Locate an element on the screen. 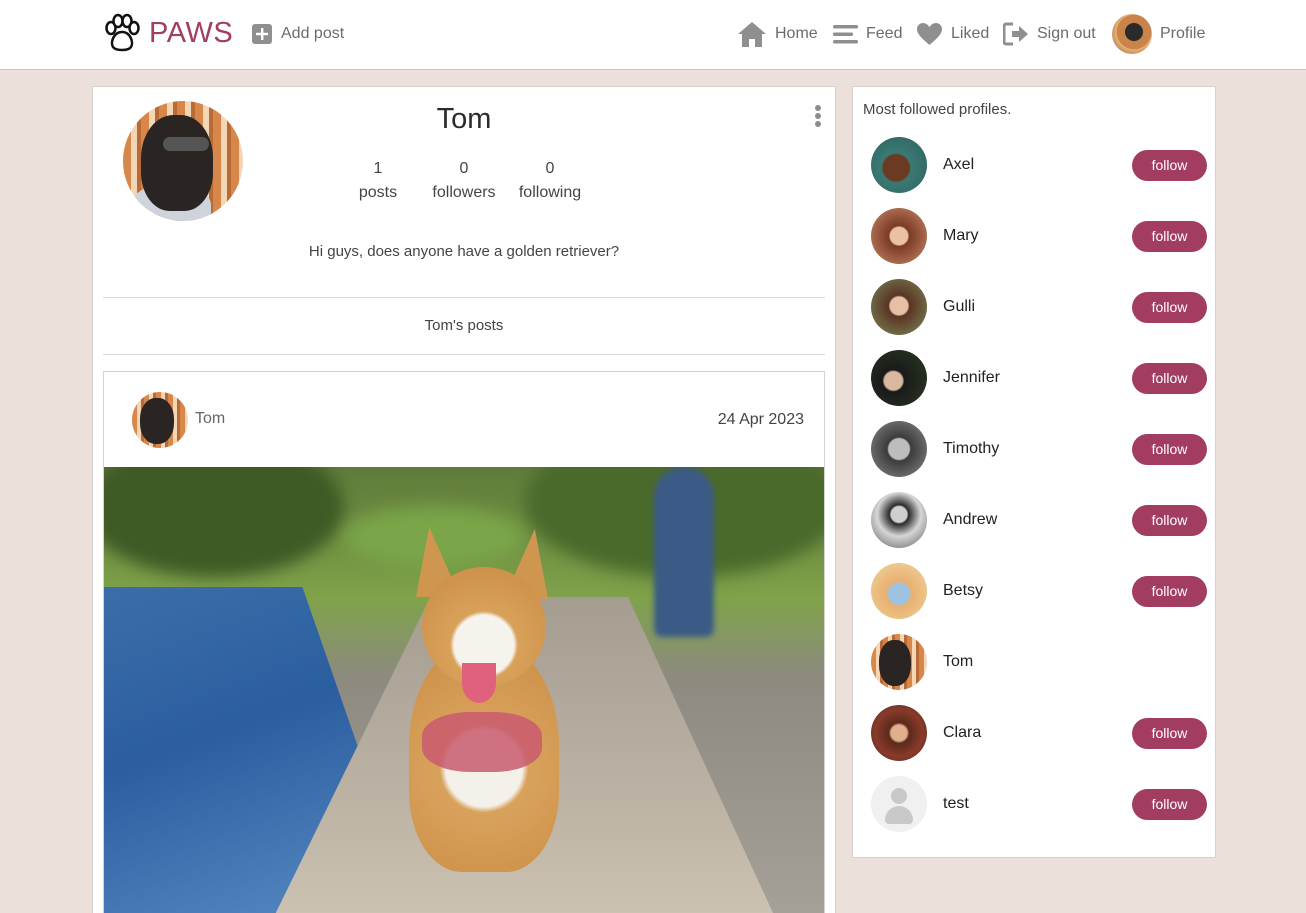 The height and width of the screenshot is (913, 1306). nav-liked-label: Liked is located at coordinates (970, 33).